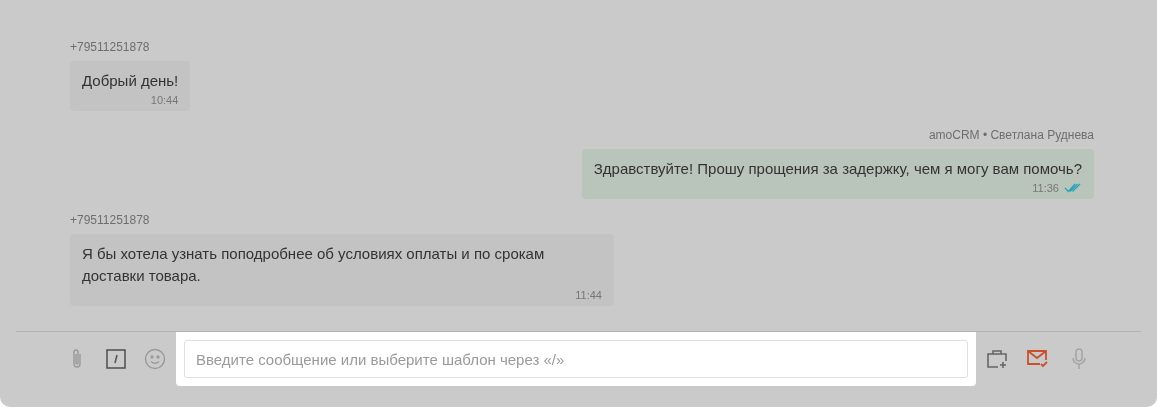  I want to click on message-time: 11:36, so click(1045, 188).